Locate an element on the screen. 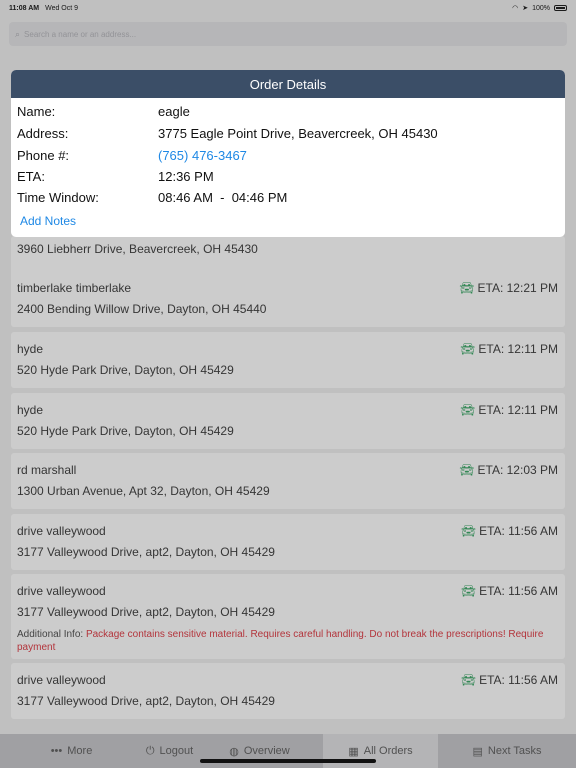  detail-label: Address: is located at coordinates (43, 133).